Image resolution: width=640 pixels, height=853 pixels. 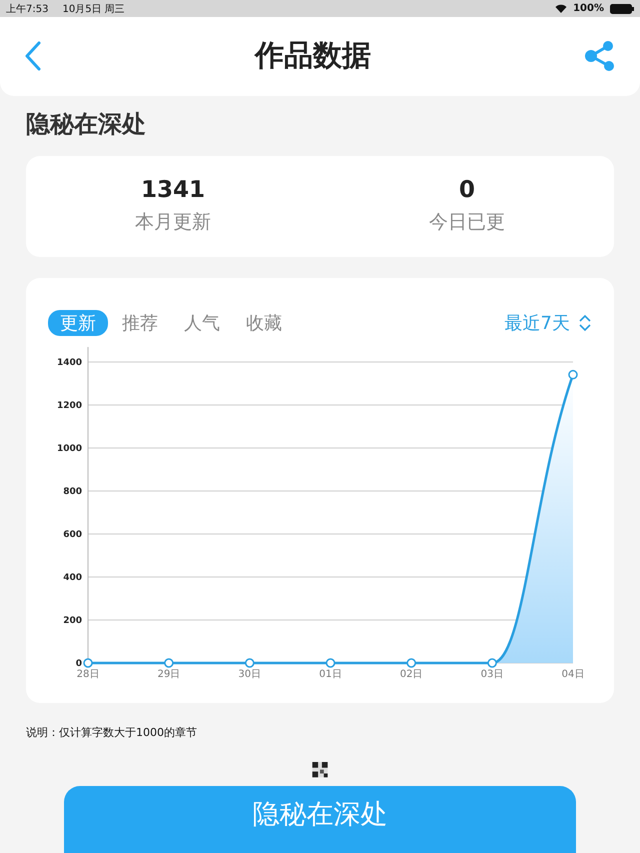 I want to click on axis-label: 01日, so click(x=330, y=674).